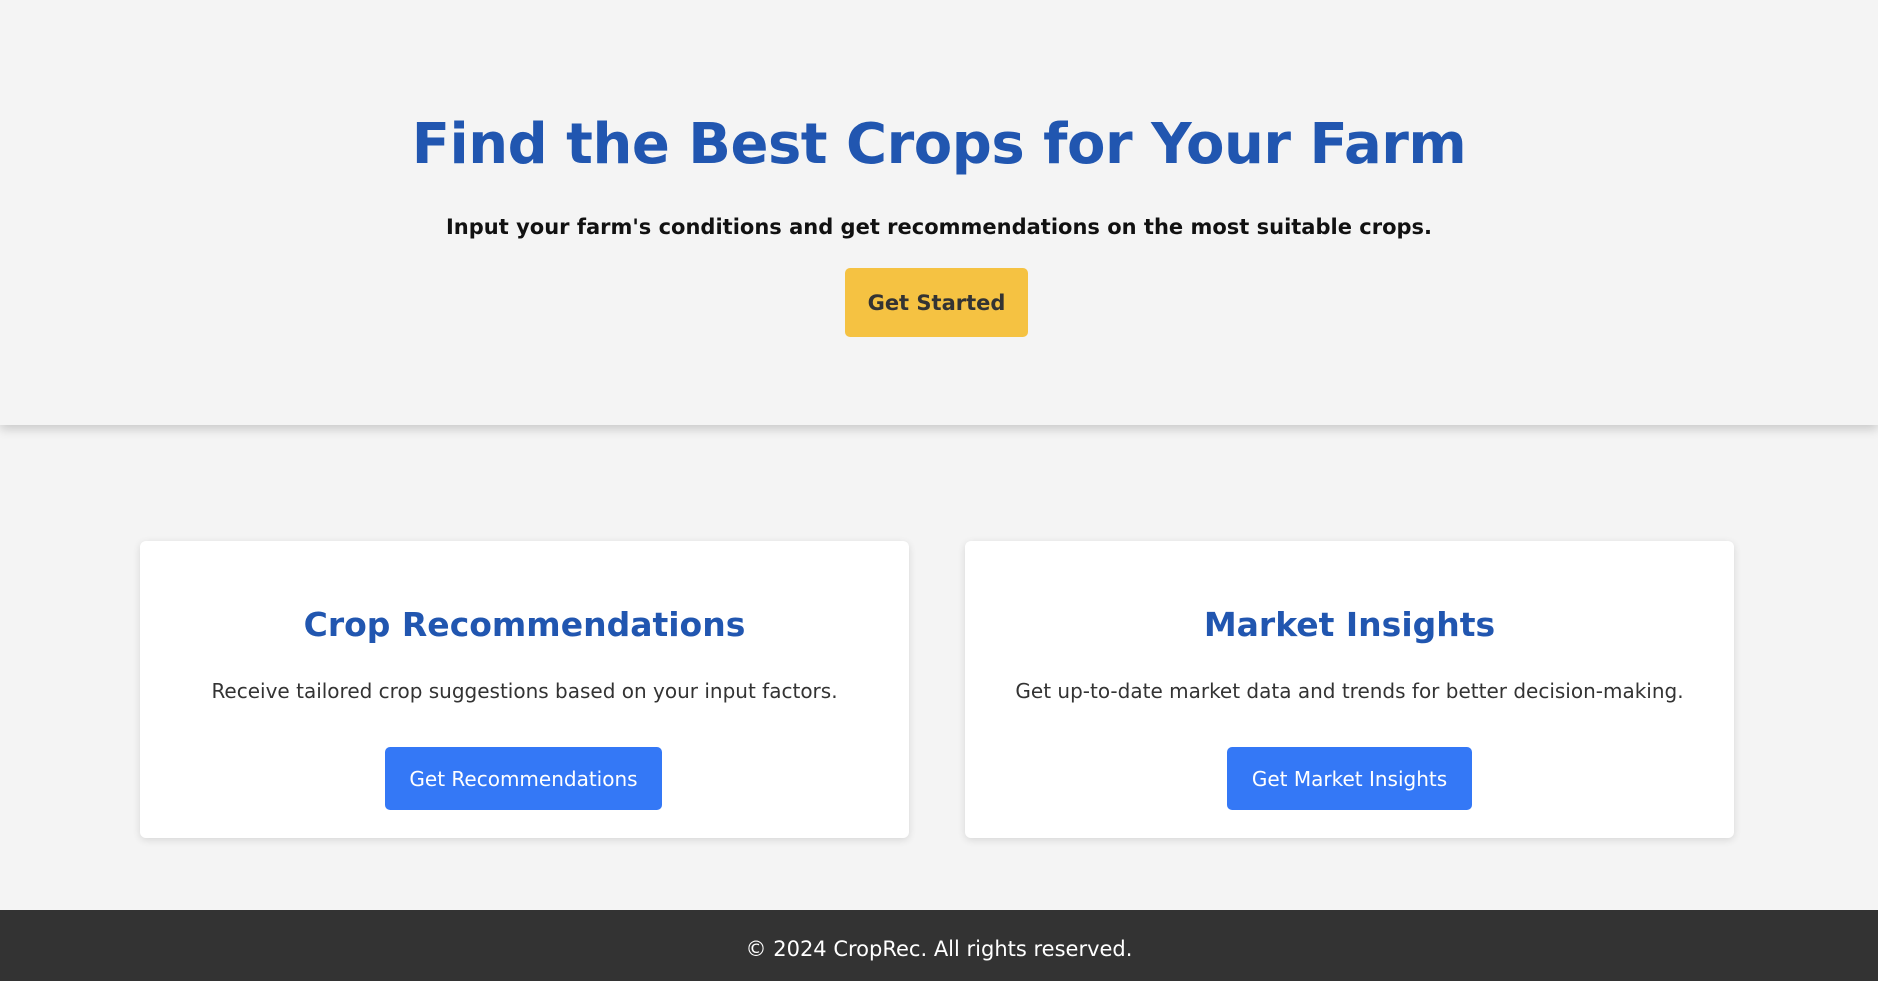 Image resolution: width=1878 pixels, height=981 pixels. Describe the element at coordinates (939, 144) in the screenshot. I see `hero-title: Find the Best Crops for Your Farm` at that location.